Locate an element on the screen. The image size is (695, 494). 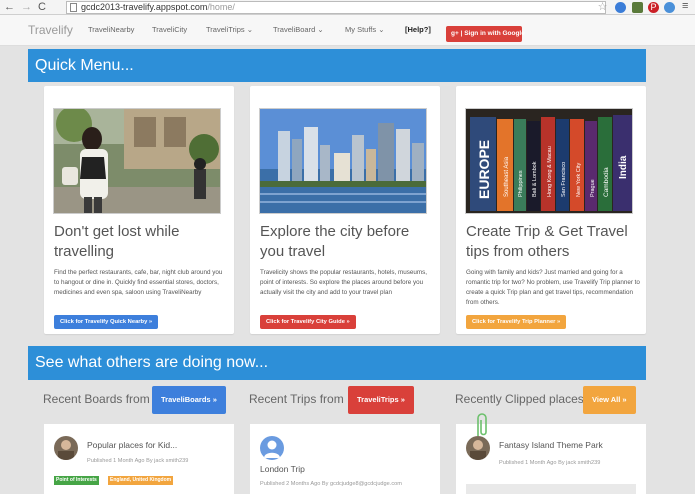
book-spine-8: Cambodia is located at coordinates (606, 182).